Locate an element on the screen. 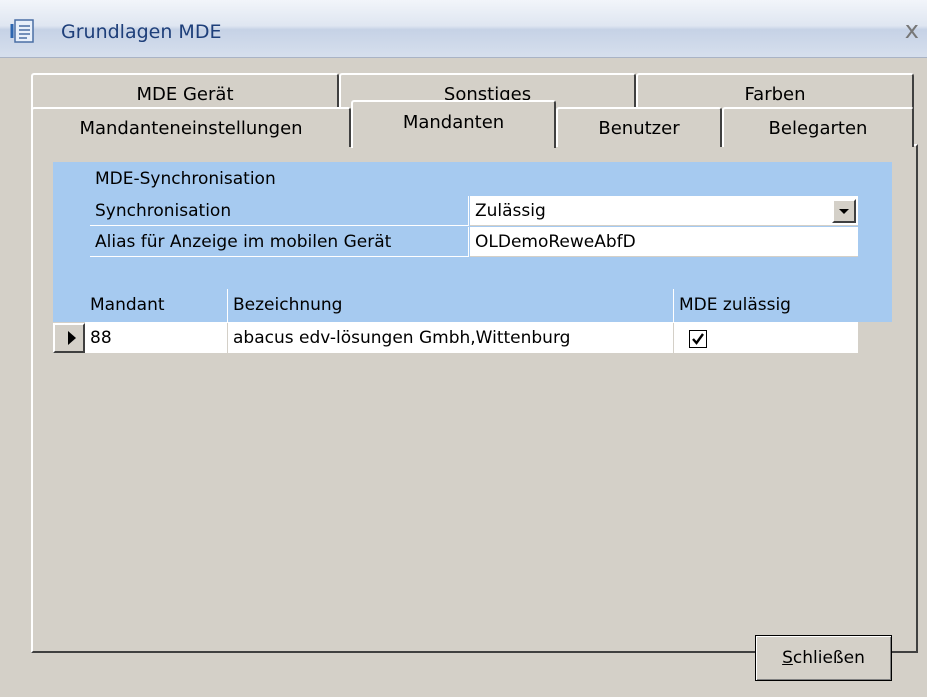 The width and height of the screenshot is (927, 697). close-button-label: chließen is located at coordinates (828, 658).